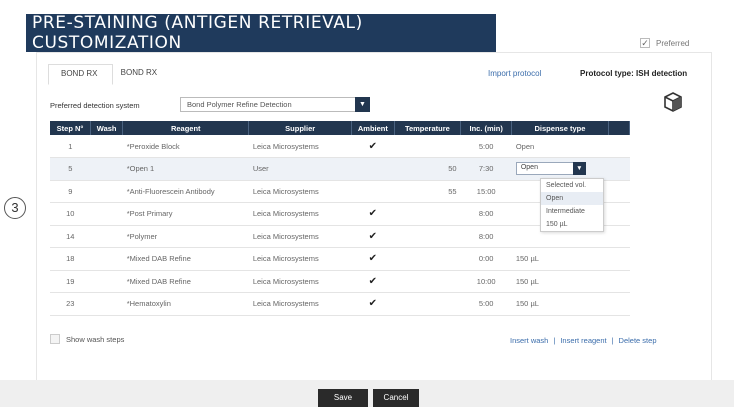 This screenshot has height=407, width=734. What do you see at coordinates (185, 236) in the screenshot?
I see `reagent-cell: *Polymer` at bounding box center [185, 236].